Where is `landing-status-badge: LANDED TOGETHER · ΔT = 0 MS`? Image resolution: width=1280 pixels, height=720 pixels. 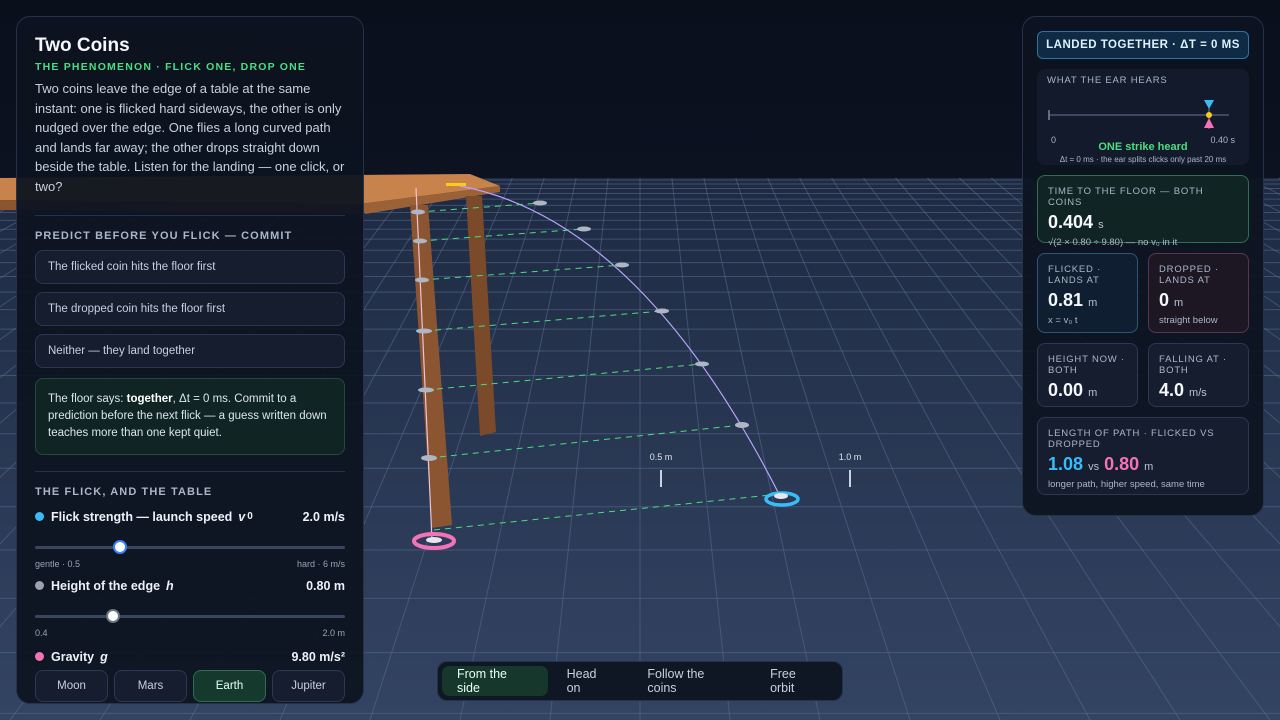 landing-status-badge: LANDED TOGETHER · ΔT = 0 MS is located at coordinates (1143, 45).